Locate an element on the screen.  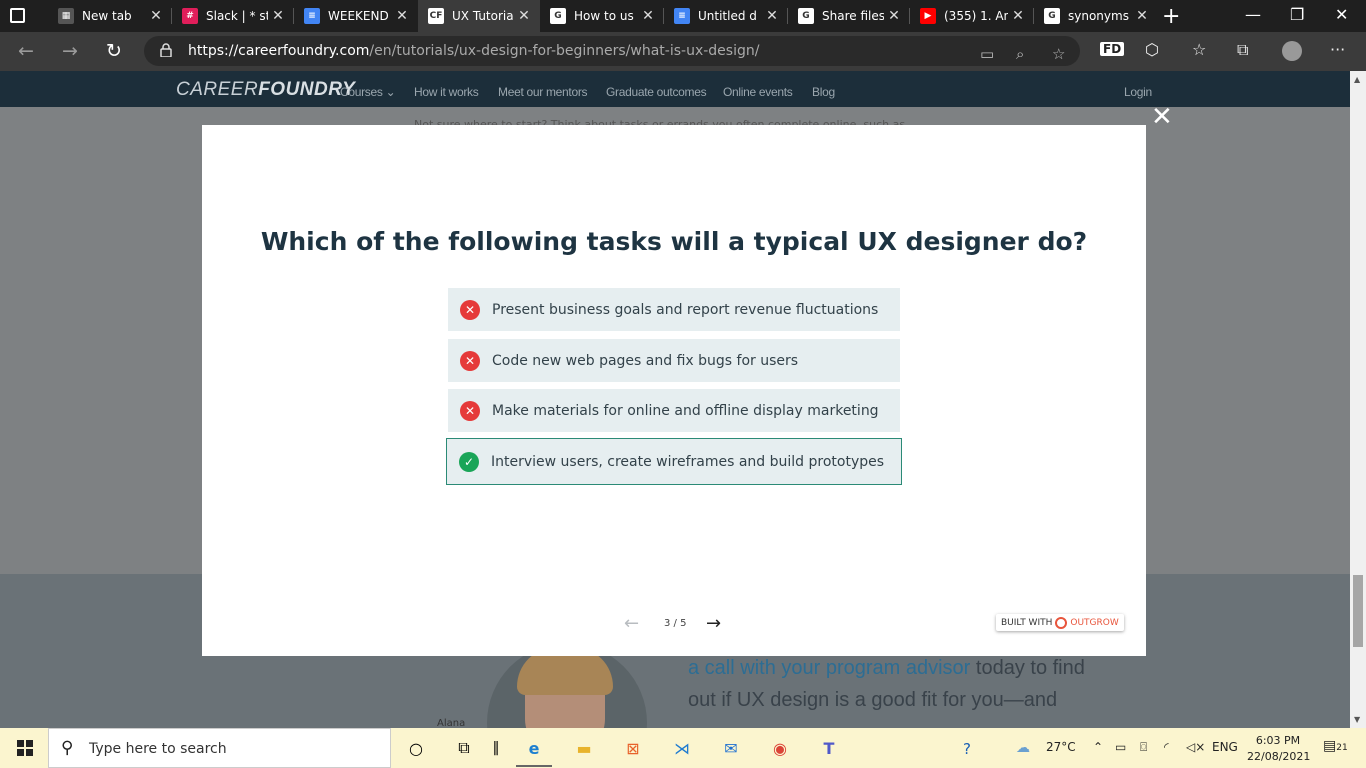
browser-tab: # Slack | * st ✕ is located at coordinates (233, 16).